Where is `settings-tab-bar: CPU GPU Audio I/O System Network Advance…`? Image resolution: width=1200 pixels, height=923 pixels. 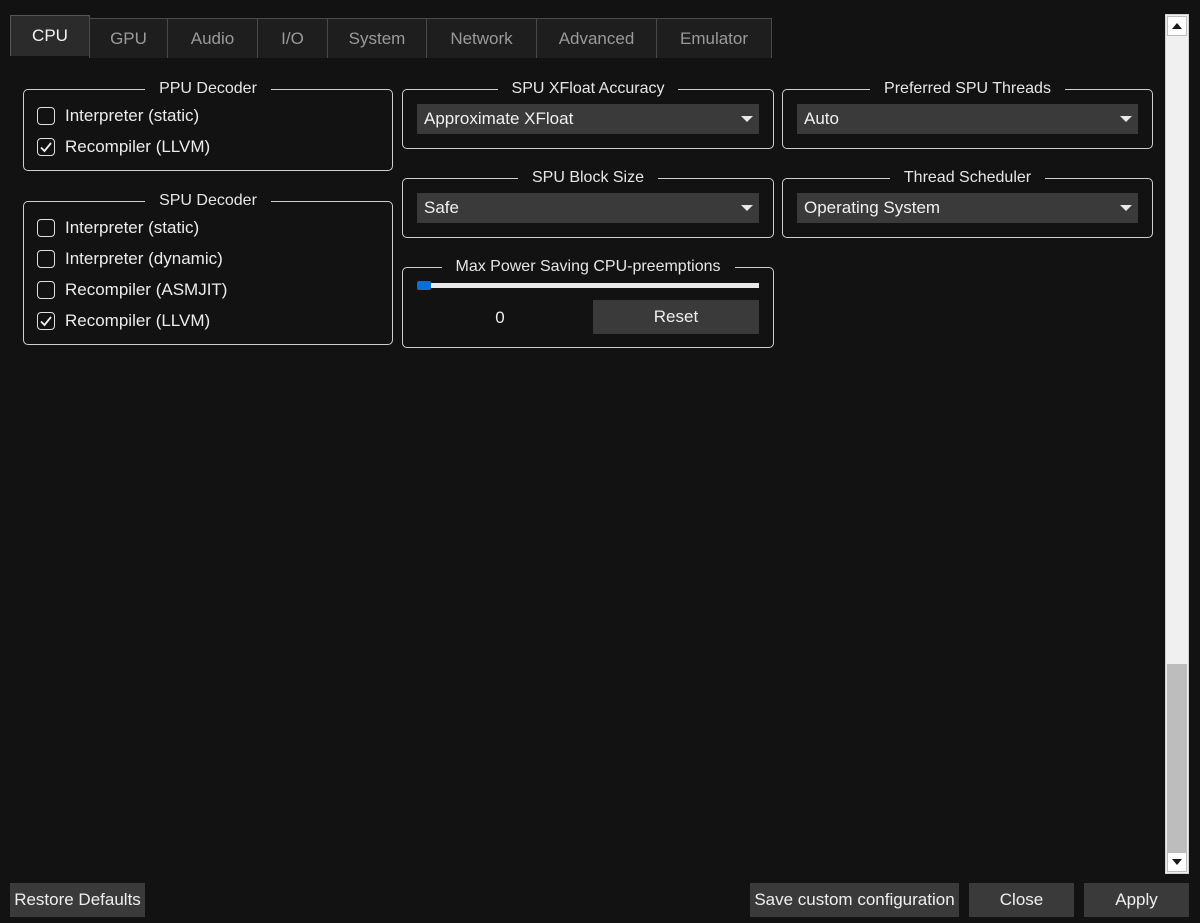
settings-tab-bar: CPU GPU Audio I/O System Network Advance… is located at coordinates (391, 36).